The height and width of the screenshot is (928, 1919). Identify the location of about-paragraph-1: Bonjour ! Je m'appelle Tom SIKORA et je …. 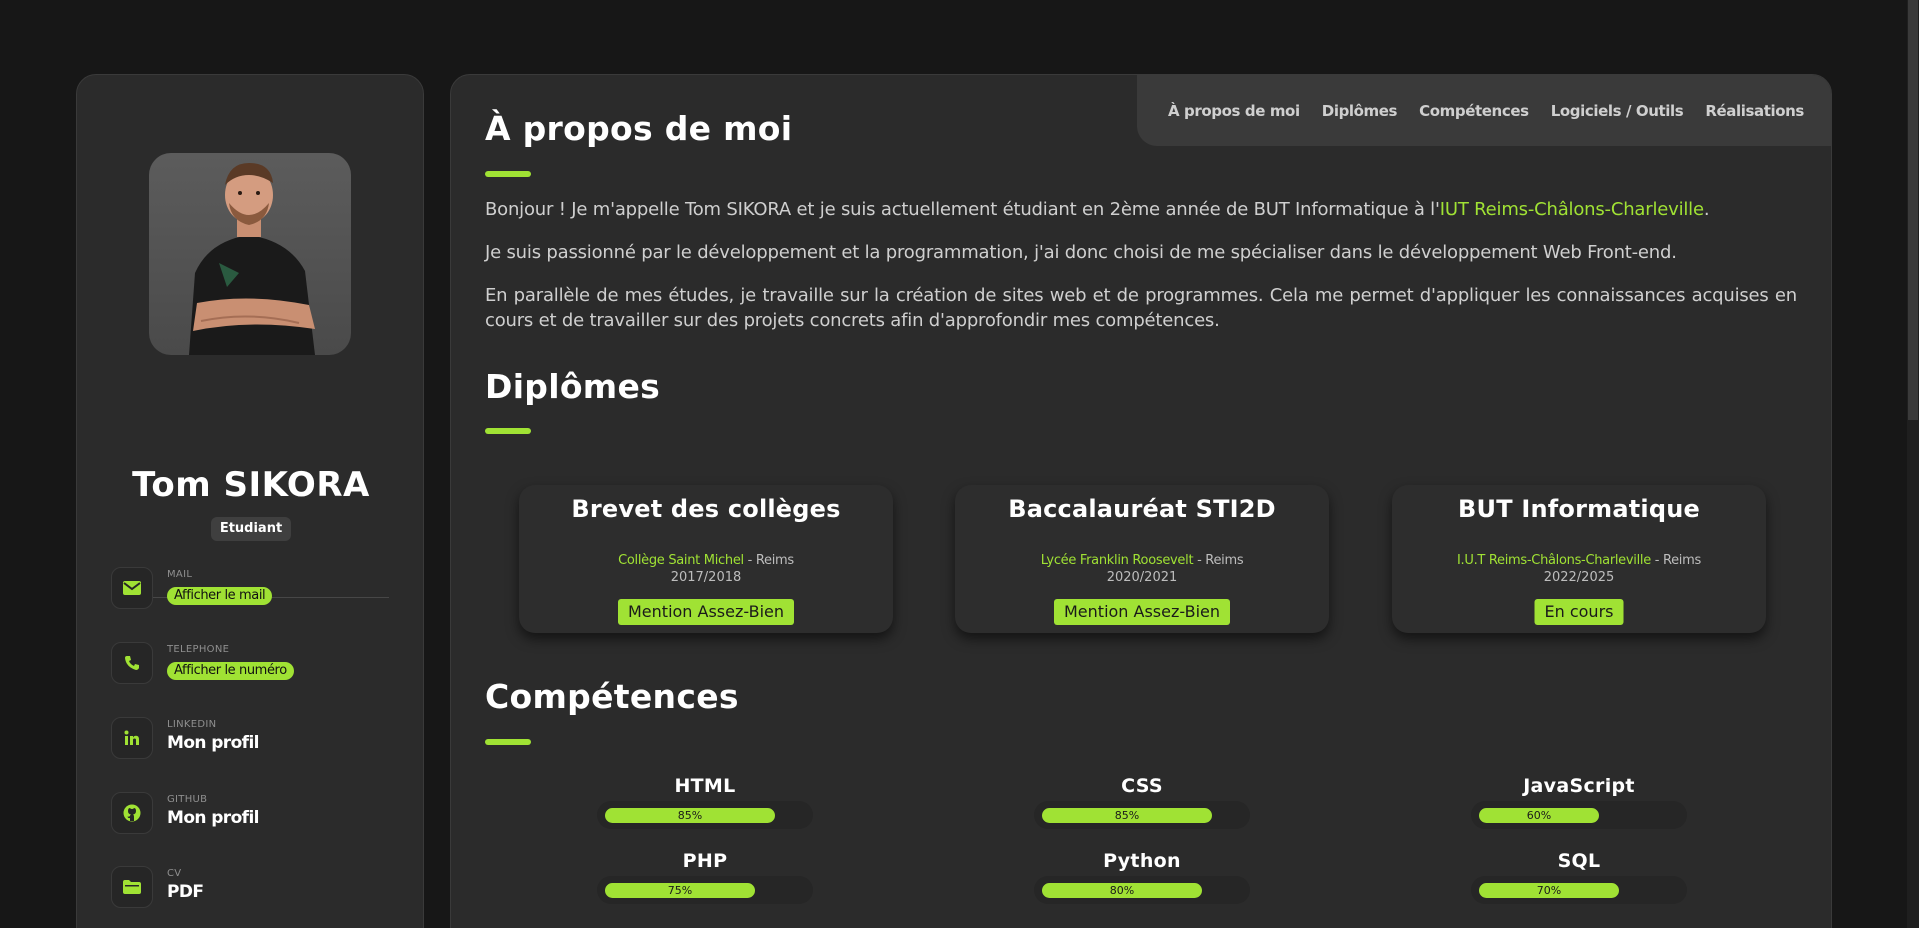
(1141, 209).